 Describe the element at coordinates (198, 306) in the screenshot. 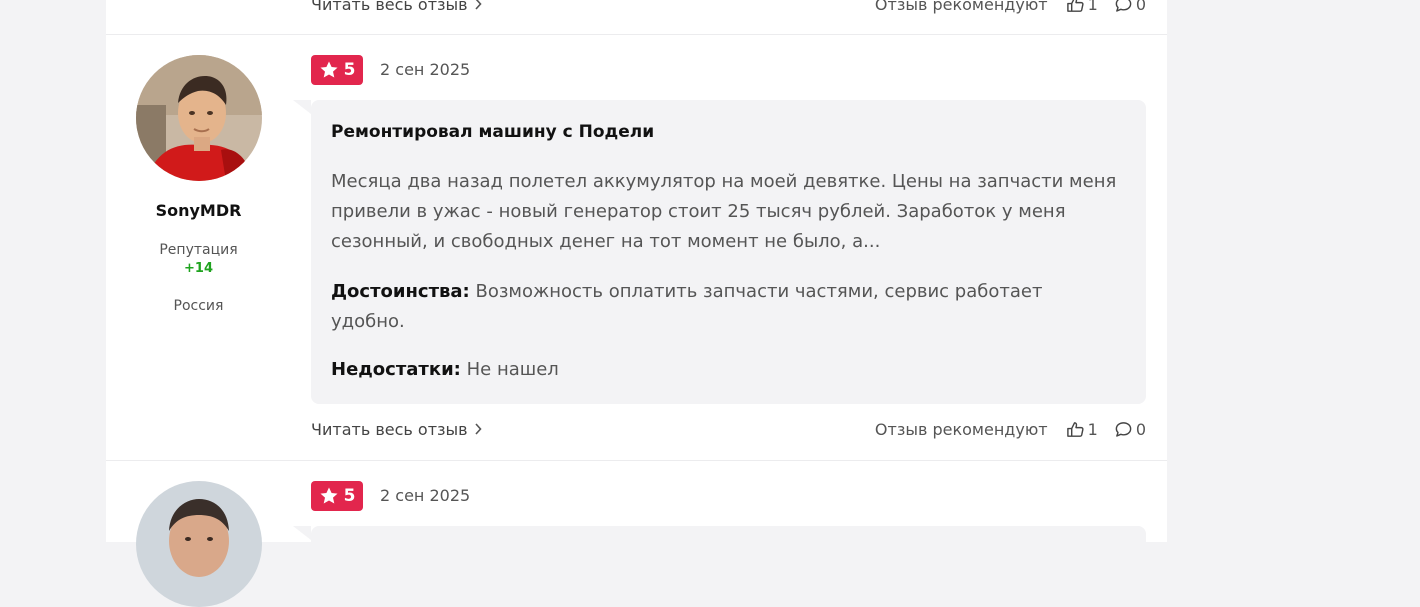

I see `user-country: Россия` at that location.